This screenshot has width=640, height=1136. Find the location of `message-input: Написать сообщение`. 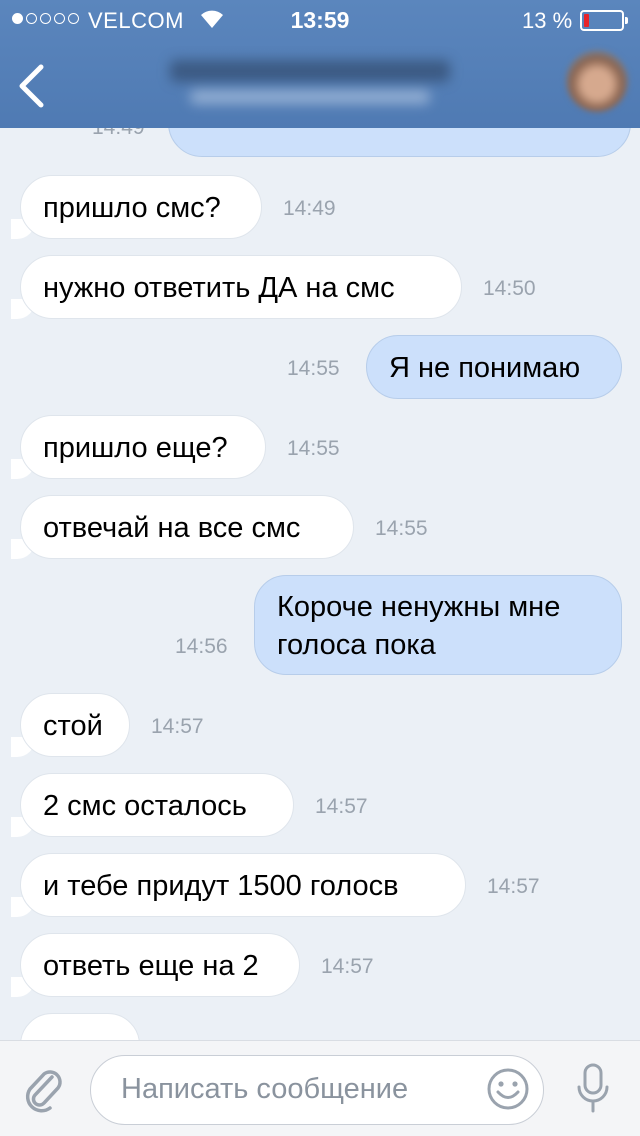

message-input: Написать сообщение is located at coordinates (317, 1090).